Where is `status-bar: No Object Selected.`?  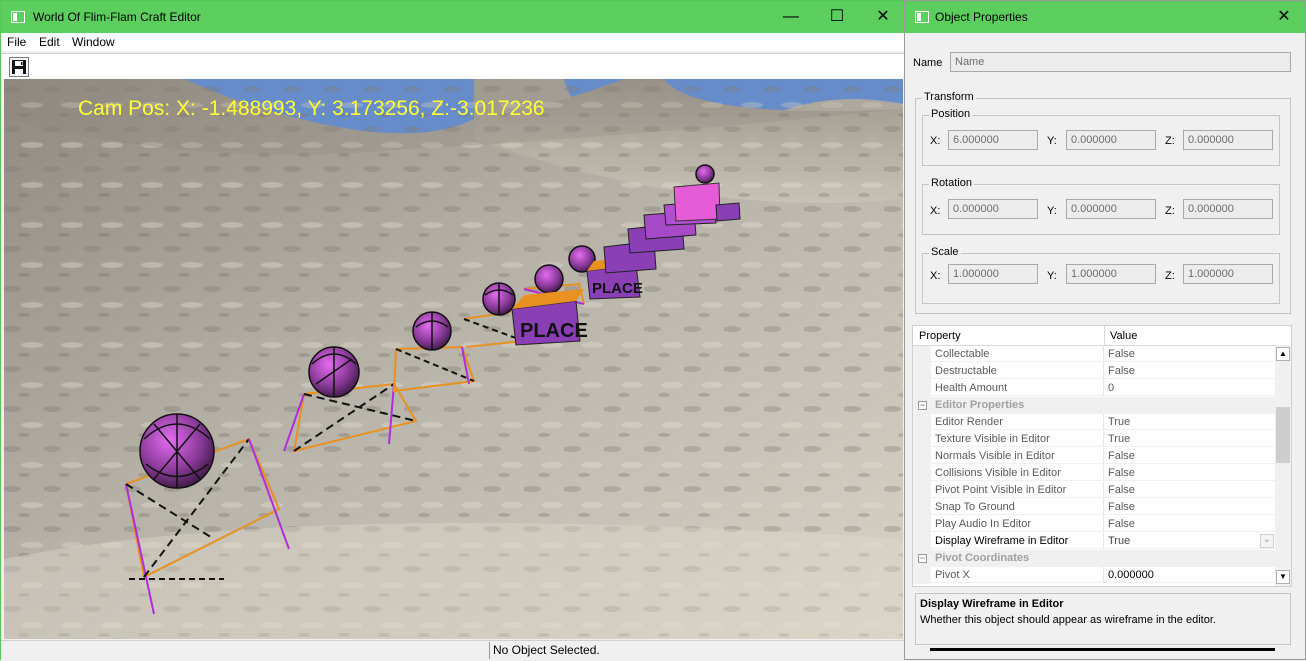 status-bar: No Object Selected. is located at coordinates (452, 650).